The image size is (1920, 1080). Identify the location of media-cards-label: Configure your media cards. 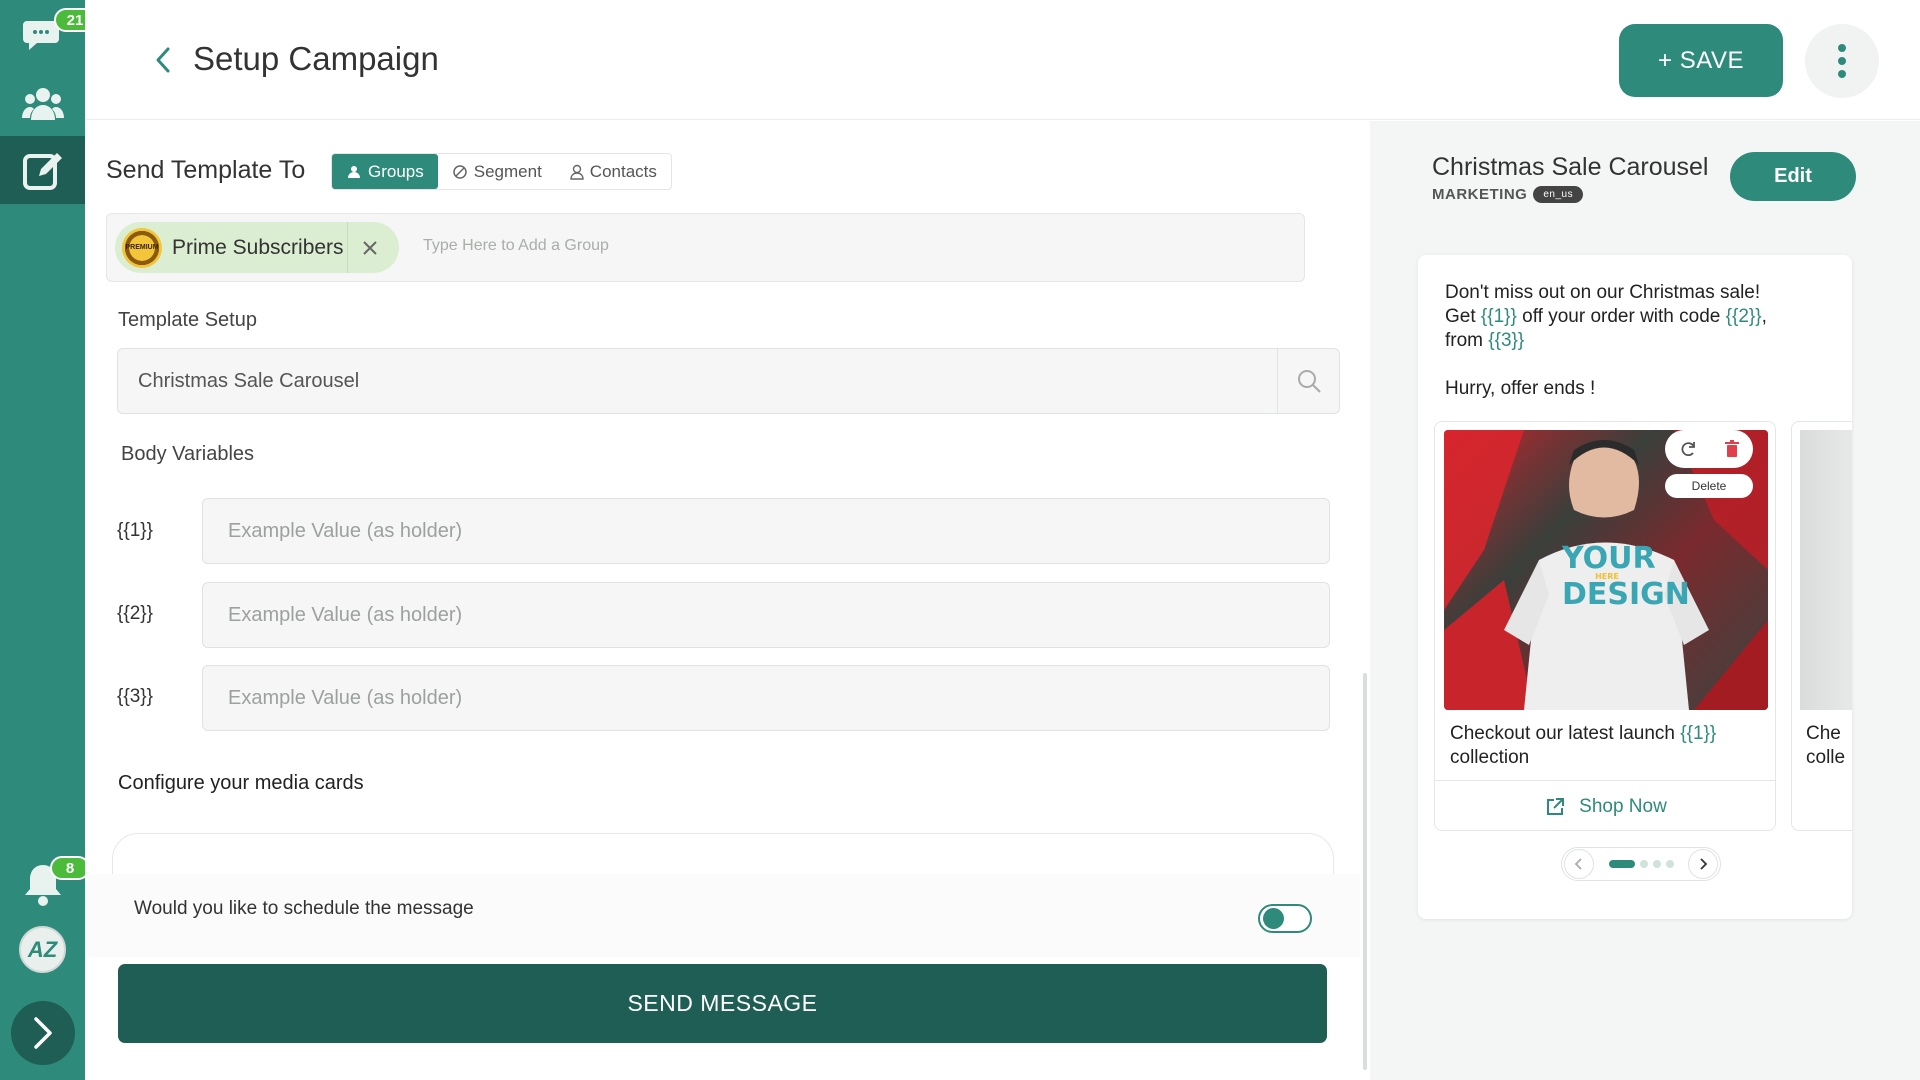
(241, 783).